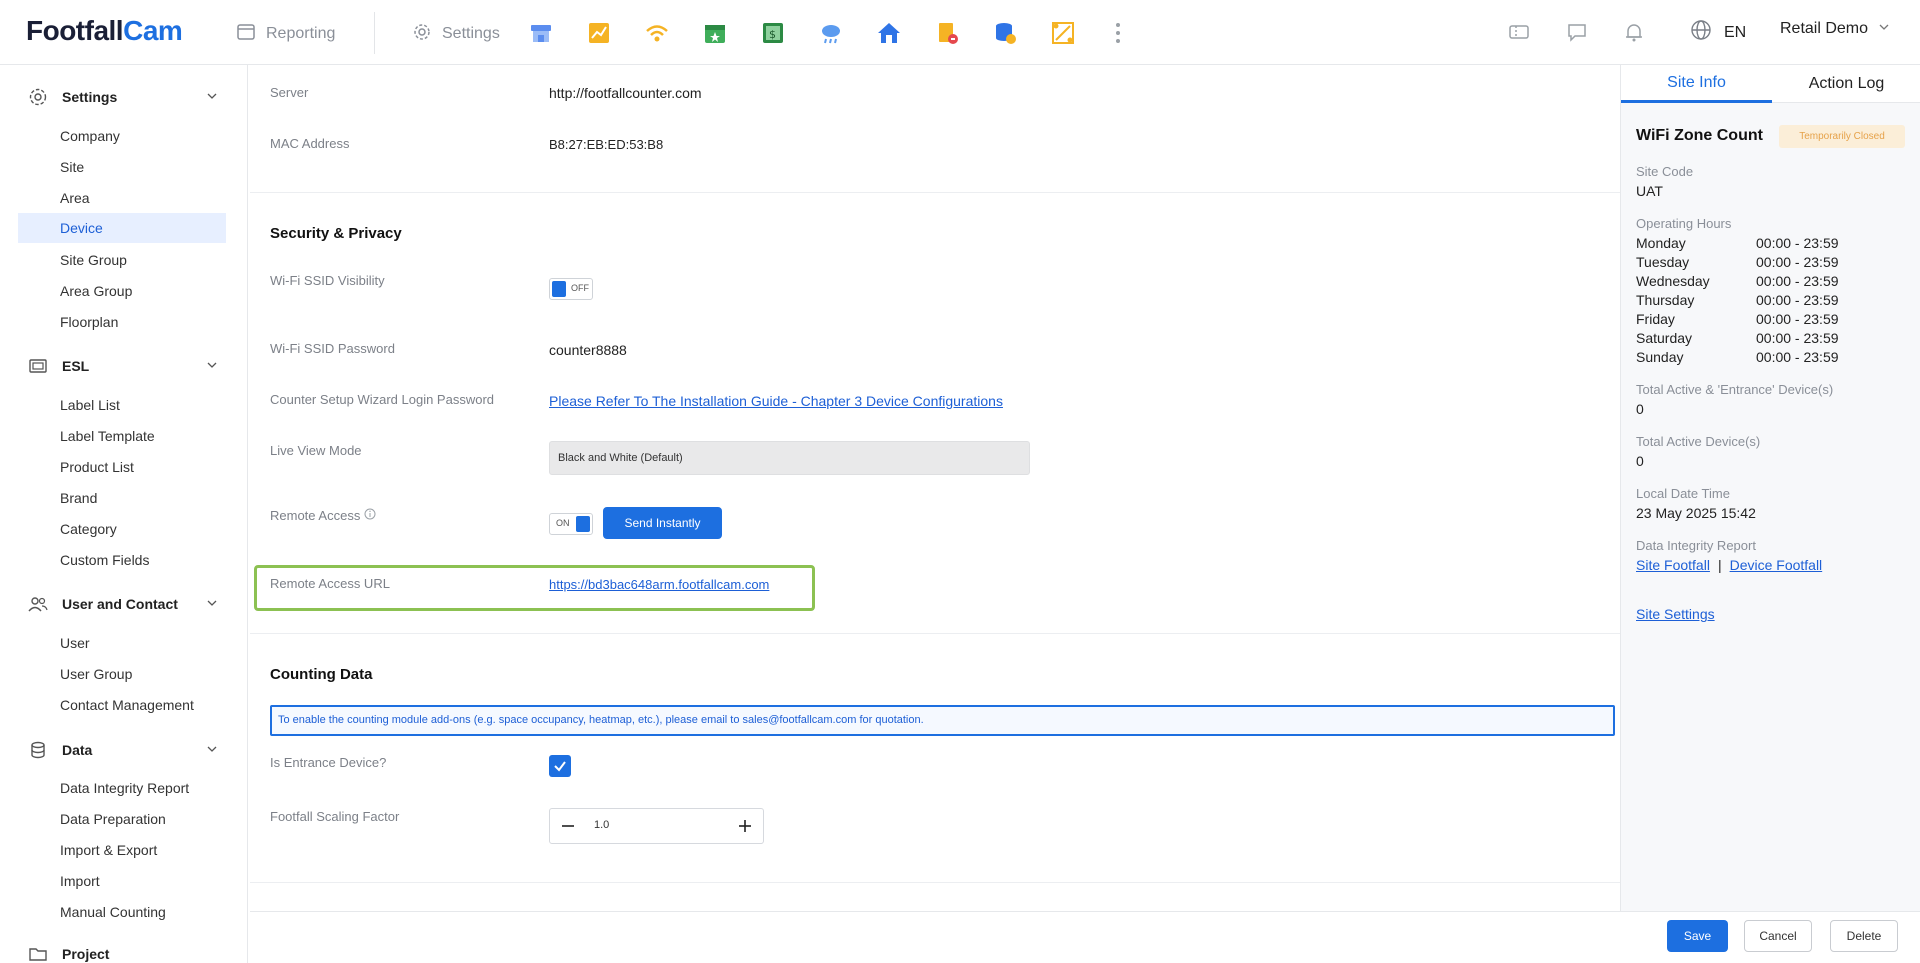  Describe the element at coordinates (75, 30) in the screenshot. I see `logo-part-1: Footfall` at that location.